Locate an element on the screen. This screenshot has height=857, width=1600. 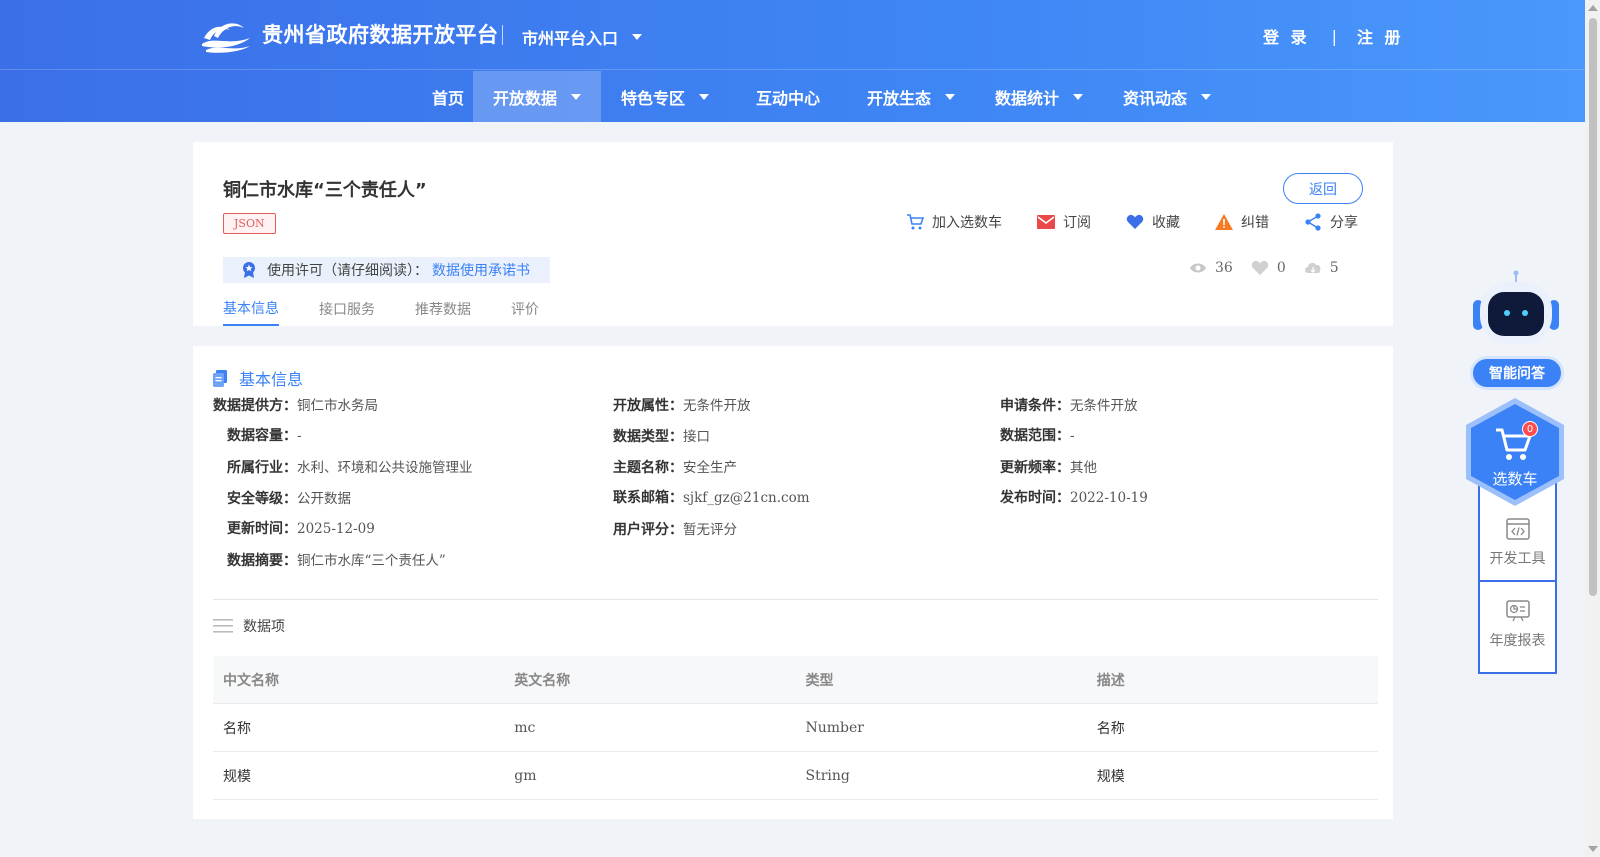
tab-api-service: 接口服务 is located at coordinates (347, 309).